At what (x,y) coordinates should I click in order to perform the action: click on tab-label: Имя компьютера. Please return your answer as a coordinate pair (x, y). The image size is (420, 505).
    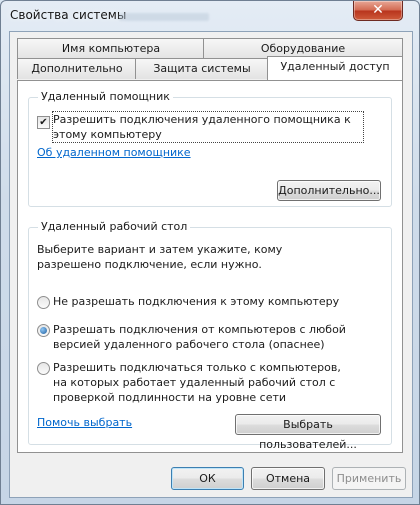
    Looking at the image, I should click on (111, 48).